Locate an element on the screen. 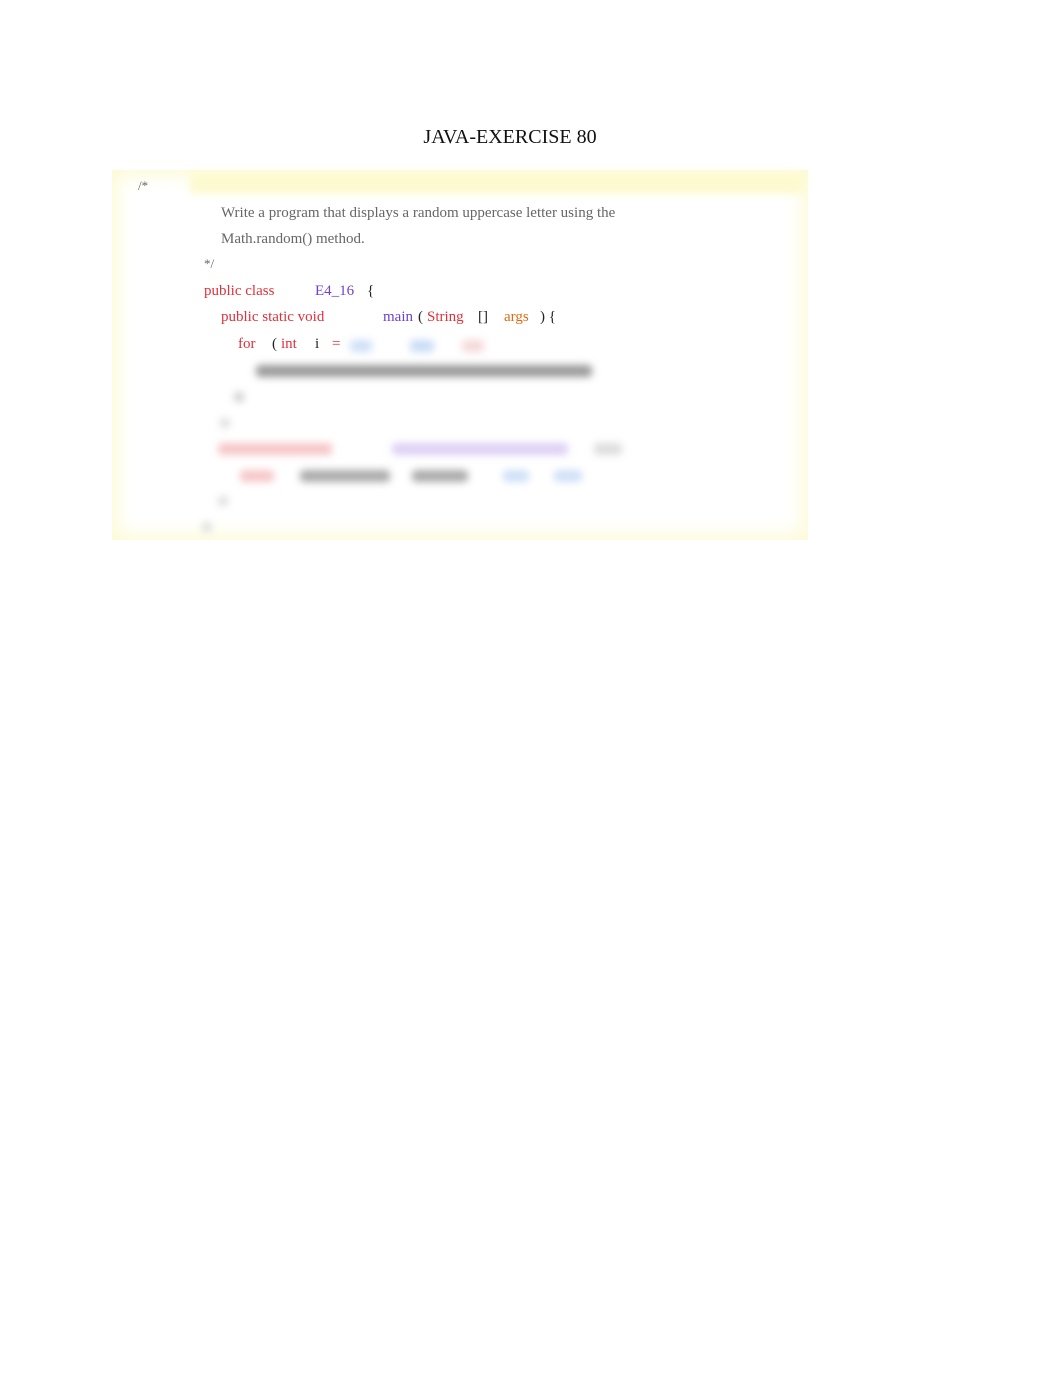 This screenshot has width=1062, height=1377. method-name: main is located at coordinates (398, 317).